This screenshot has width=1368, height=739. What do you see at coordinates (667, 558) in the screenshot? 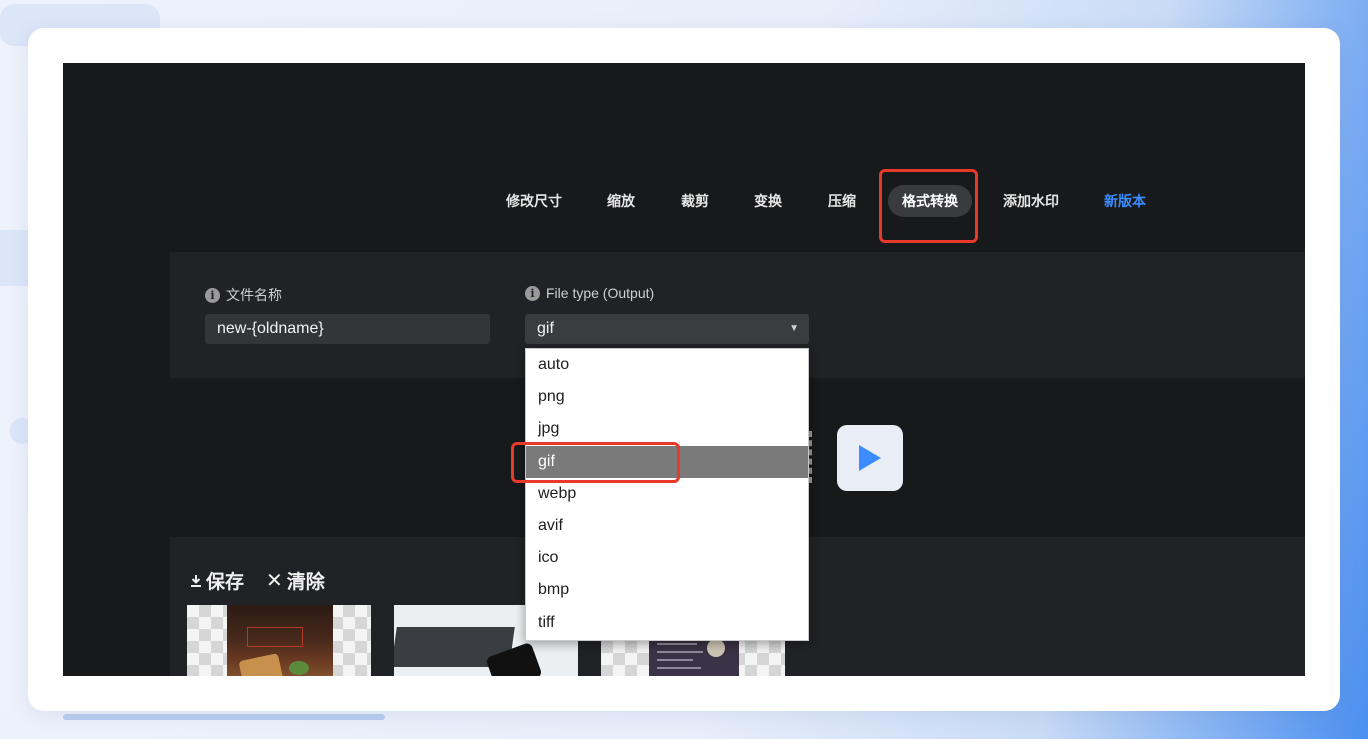
I see `dropdown-option-ico: ico` at bounding box center [667, 558].